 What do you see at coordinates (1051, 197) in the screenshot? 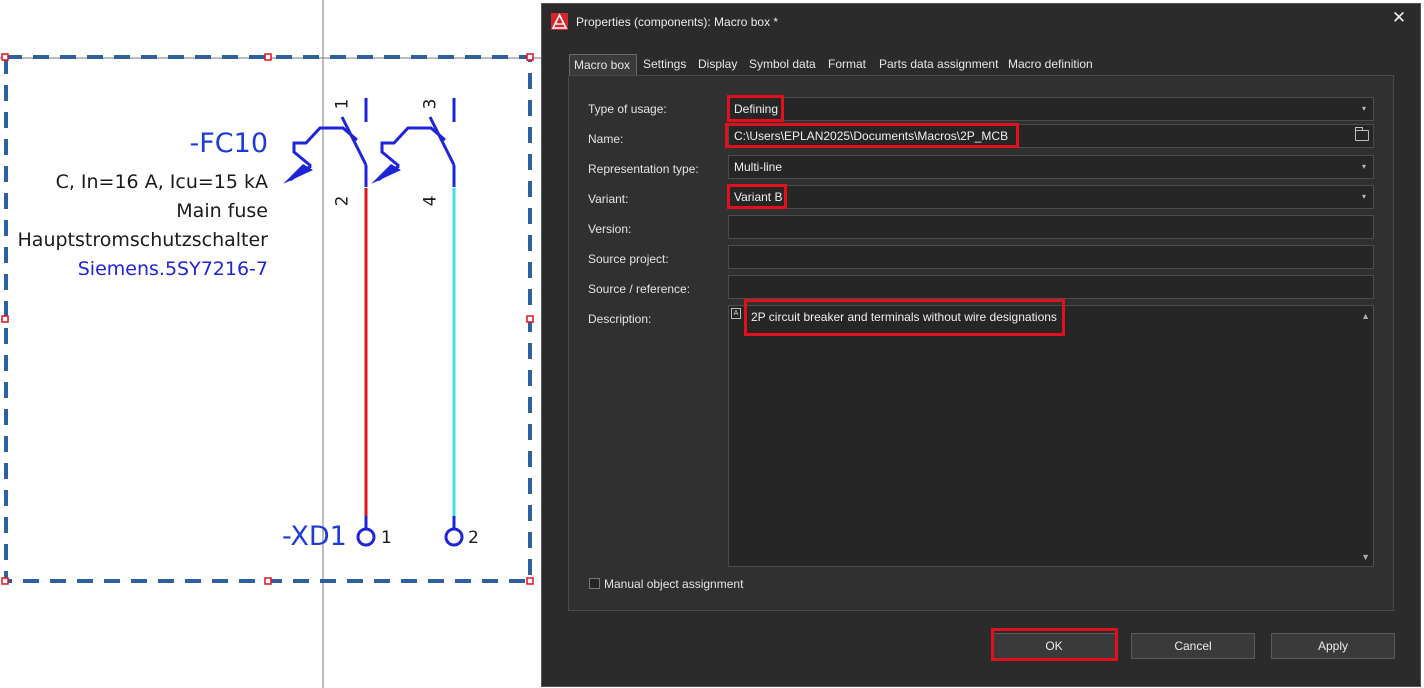
I see `variant-dropdown: Variant B ▾` at bounding box center [1051, 197].